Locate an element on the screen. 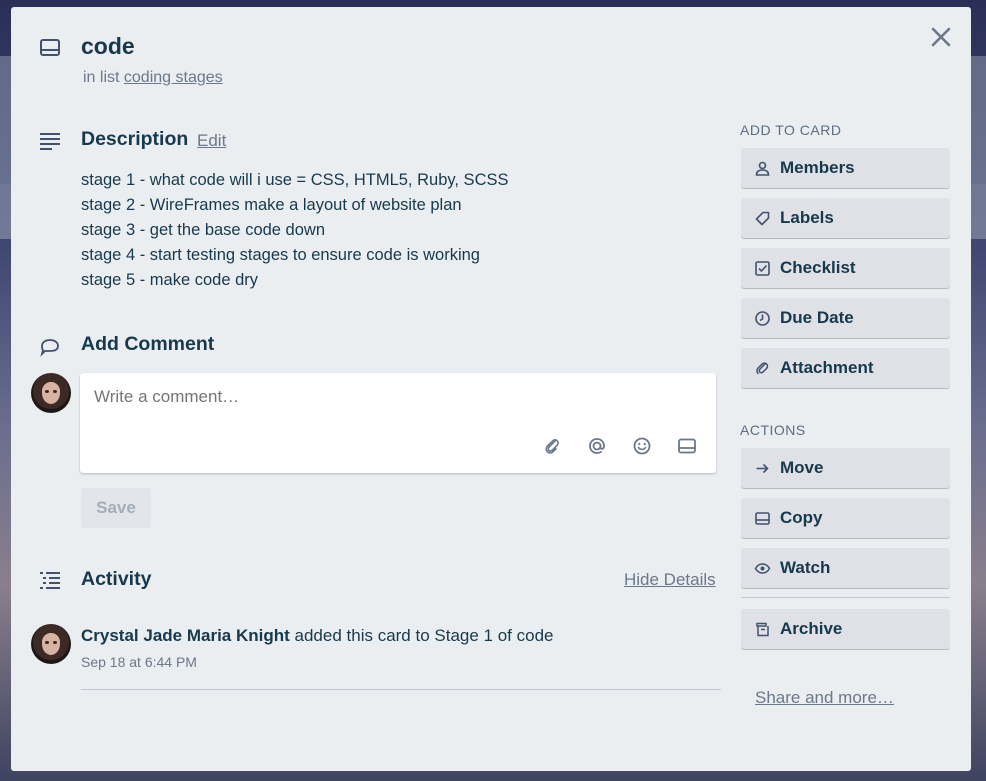 This screenshot has width=986, height=781. comment-box is located at coordinates (398, 423).